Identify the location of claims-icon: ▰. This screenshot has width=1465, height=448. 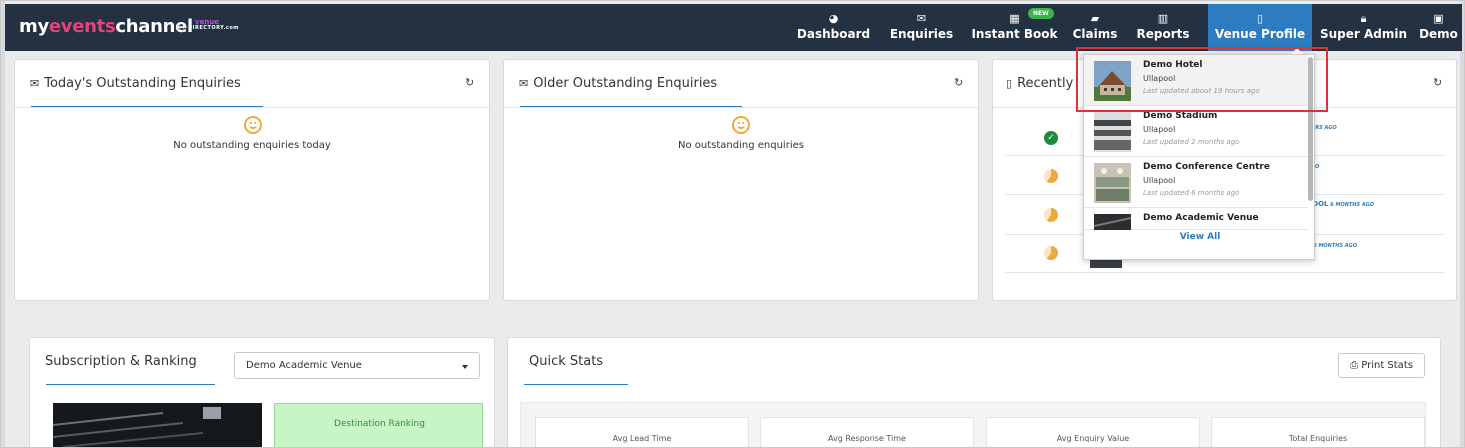
(1095, 18).